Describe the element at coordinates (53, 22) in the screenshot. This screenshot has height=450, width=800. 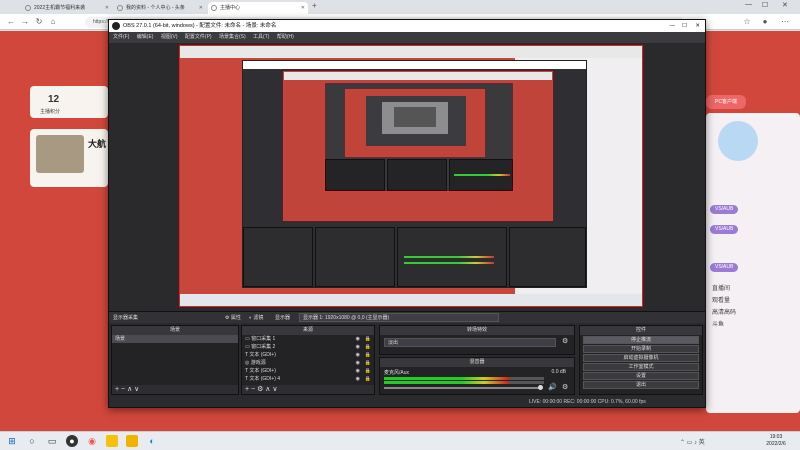
I see `home-icon: ⌂` at that location.